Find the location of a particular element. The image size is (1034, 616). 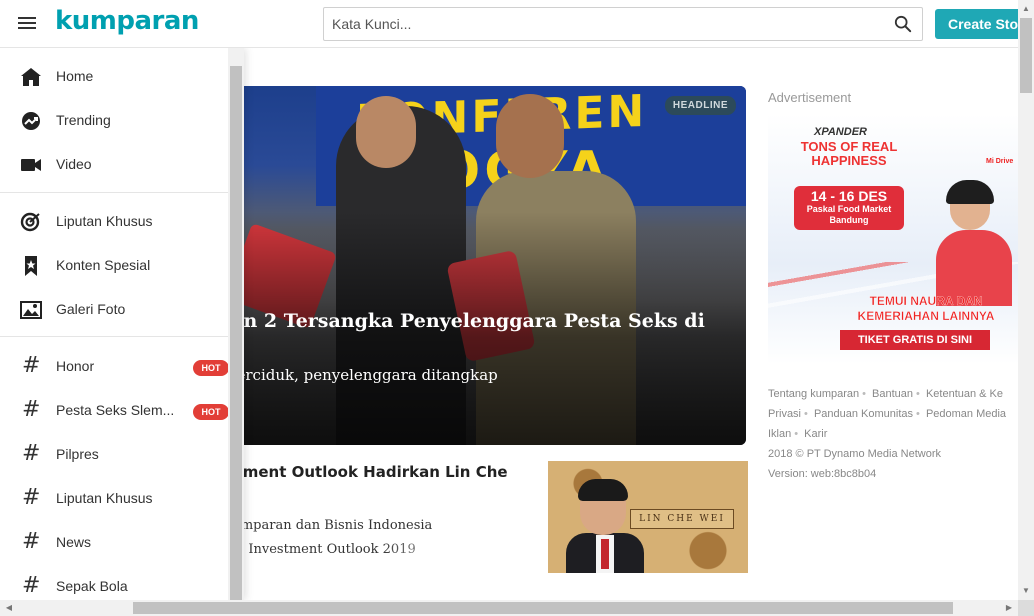

sidebar-item-label: Trending is located at coordinates (83, 120).